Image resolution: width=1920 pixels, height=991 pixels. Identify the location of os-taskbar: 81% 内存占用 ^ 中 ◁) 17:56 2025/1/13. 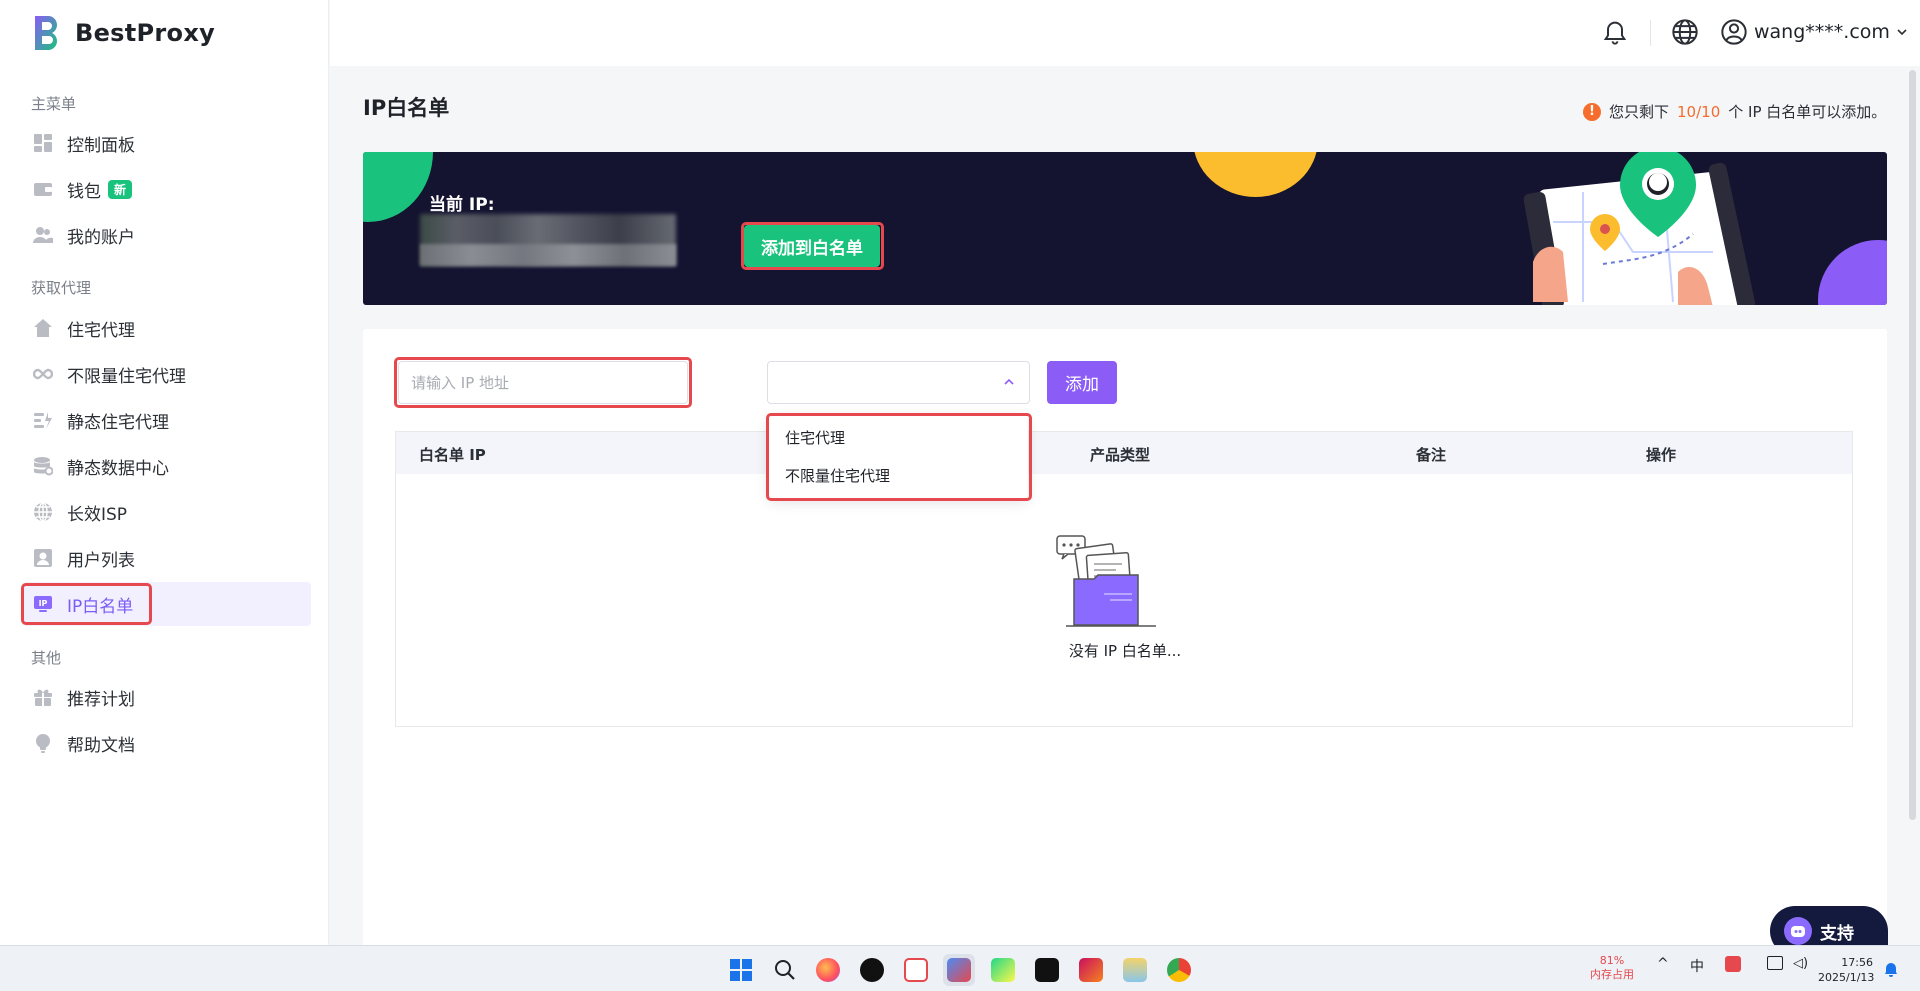
(960, 968).